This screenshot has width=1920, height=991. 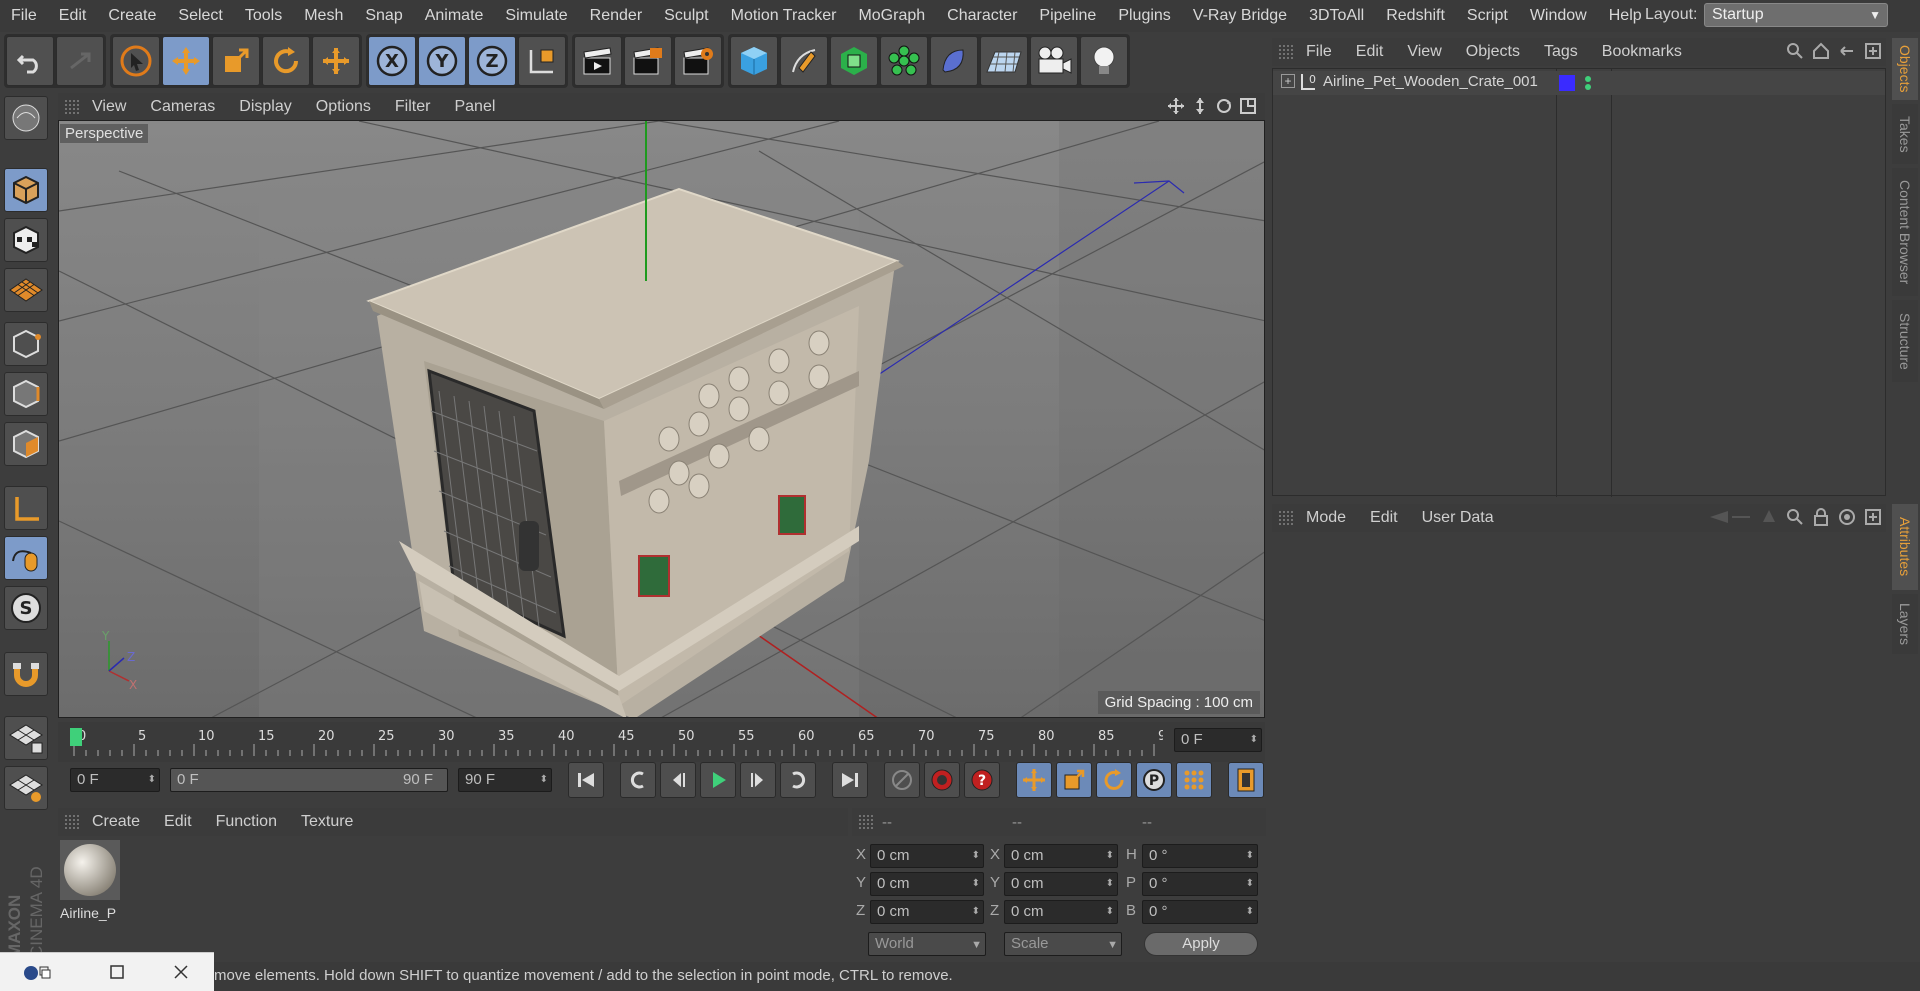 What do you see at coordinates (542, 61) in the screenshot?
I see `coordinate-system-button` at bounding box center [542, 61].